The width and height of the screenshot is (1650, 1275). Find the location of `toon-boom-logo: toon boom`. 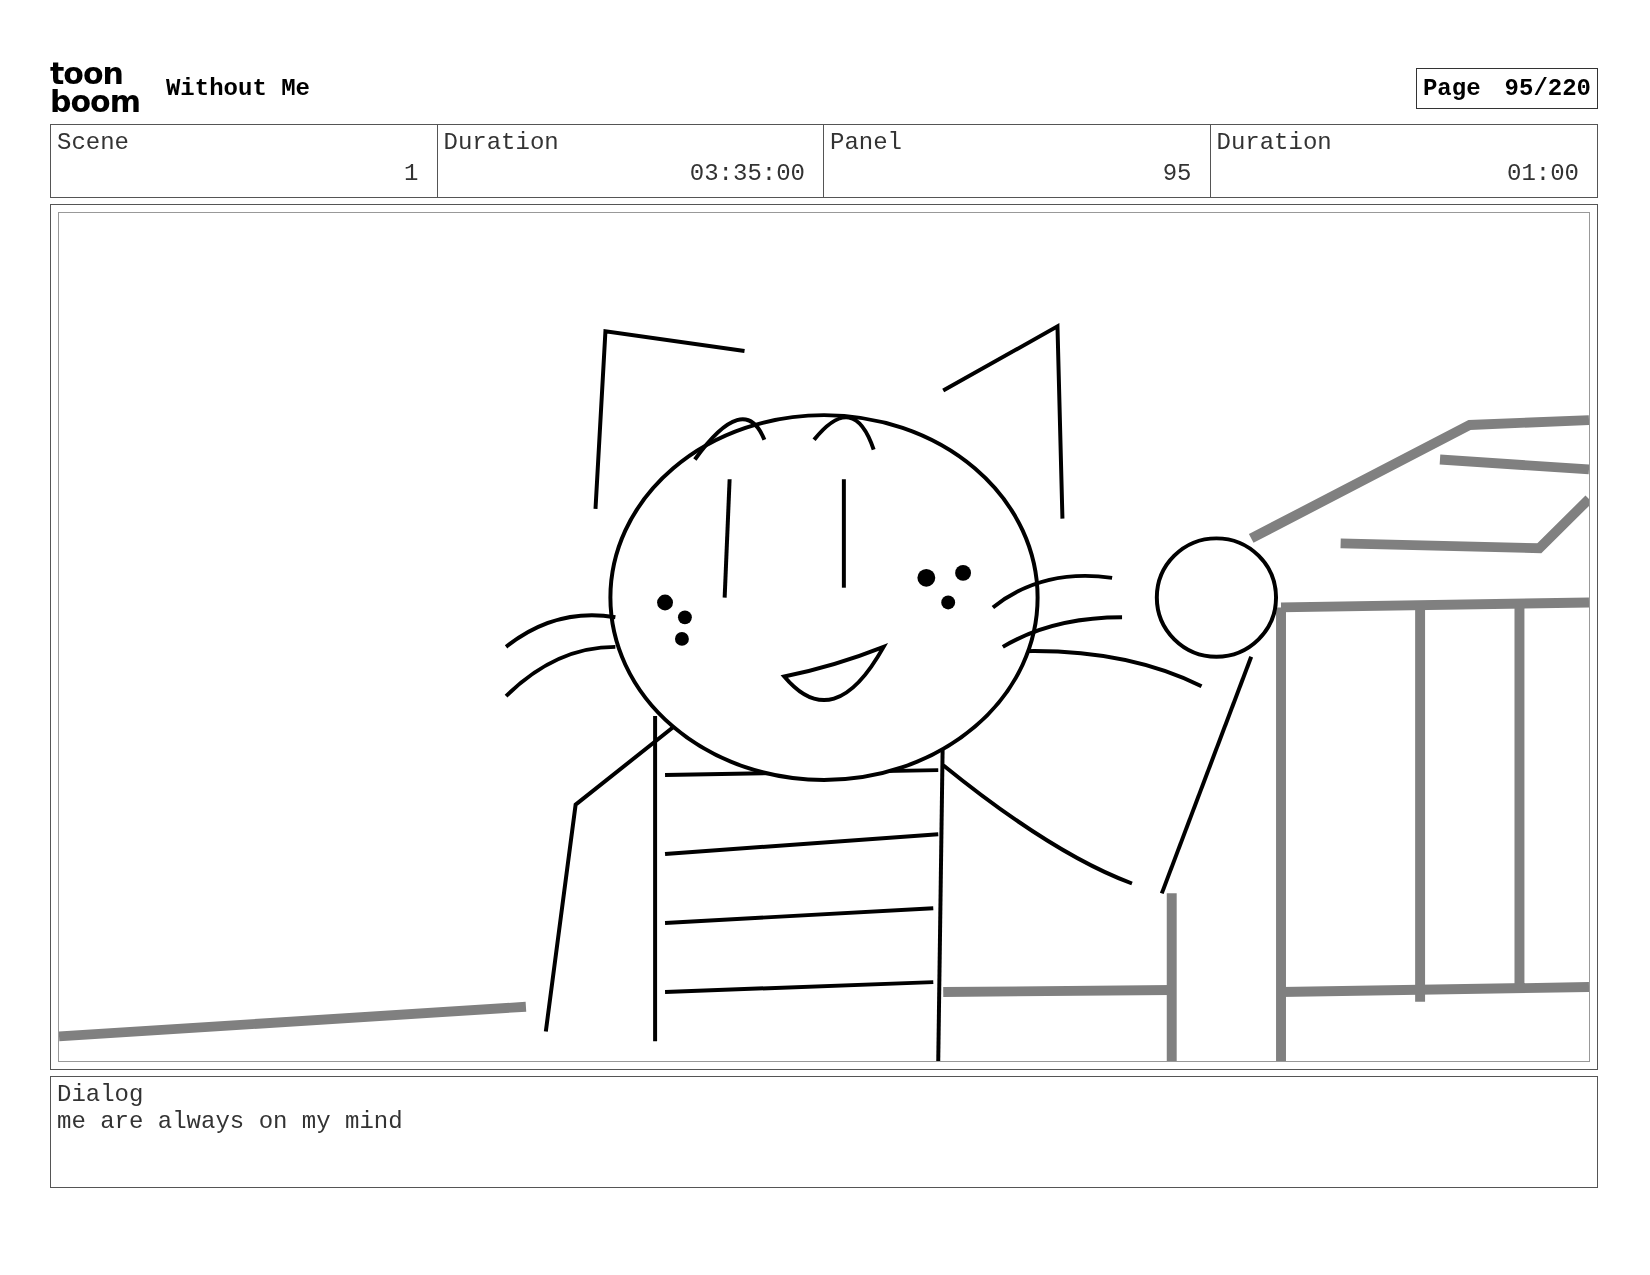

toon-boom-logo: toon boom is located at coordinates (95, 88).